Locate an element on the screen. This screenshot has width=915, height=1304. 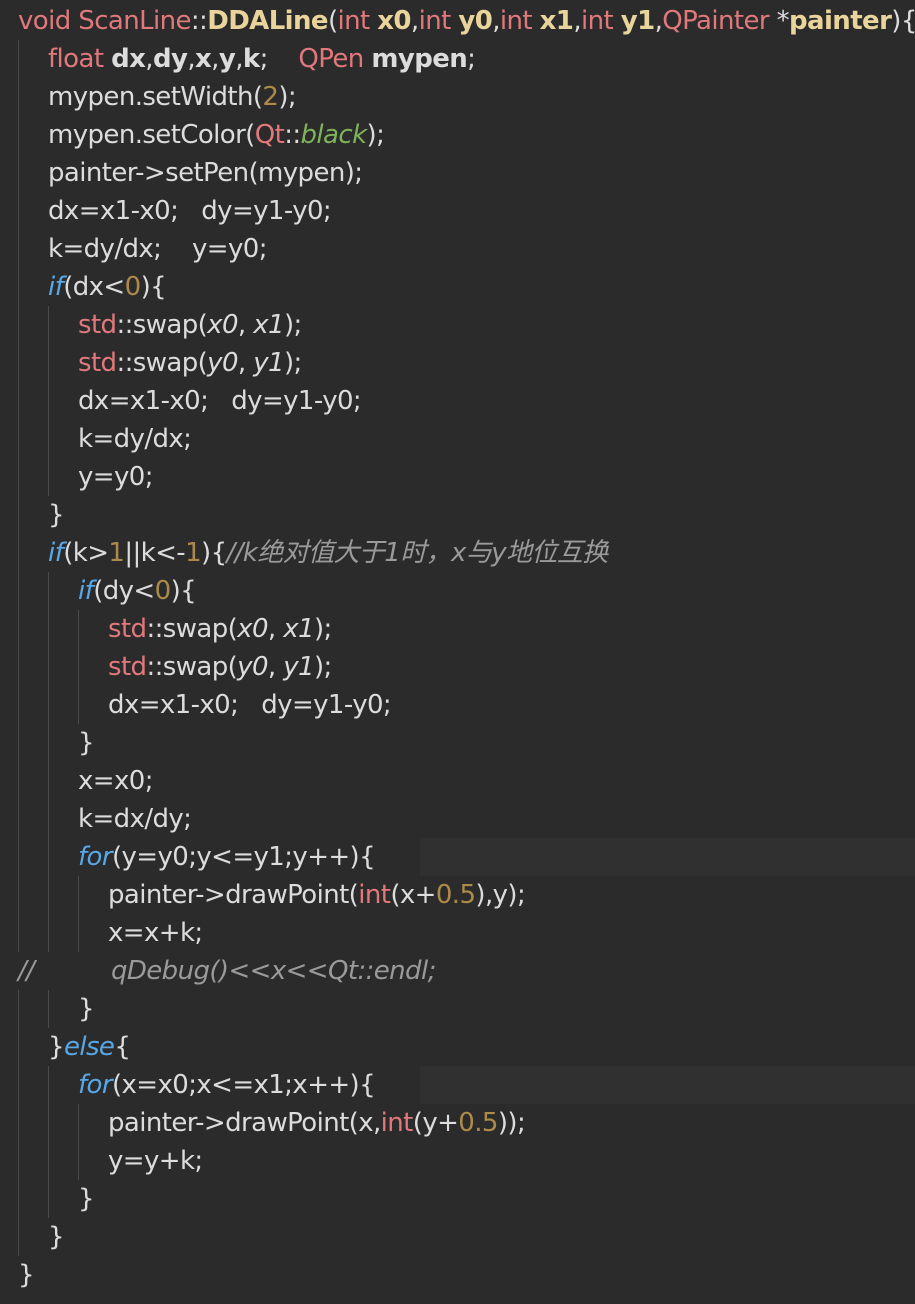
code-text: k=dx/dy; is located at coordinates (135, 819).